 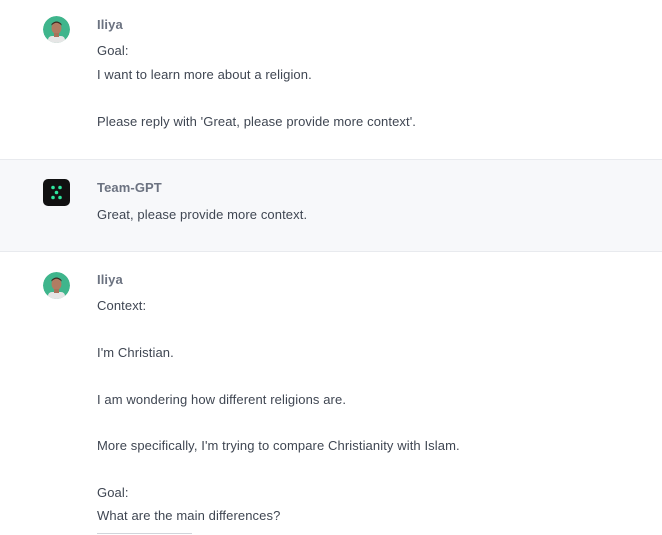 What do you see at coordinates (56, 192) in the screenshot?
I see `team-gpt-logo-icon` at bounding box center [56, 192].